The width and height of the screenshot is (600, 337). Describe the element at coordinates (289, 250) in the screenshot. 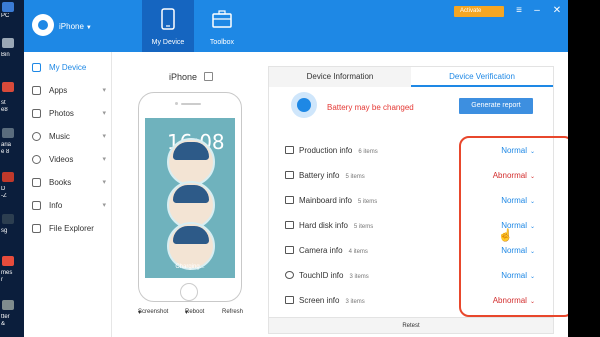

I see `camera-icon` at that location.